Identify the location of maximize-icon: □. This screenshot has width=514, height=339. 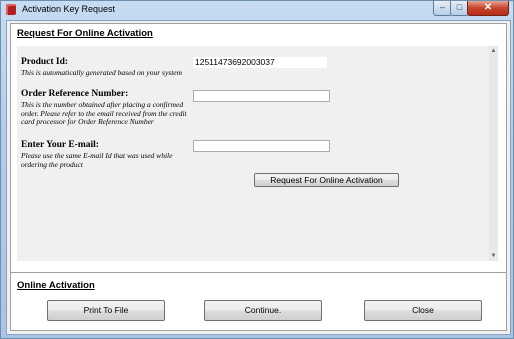
(459, 7).